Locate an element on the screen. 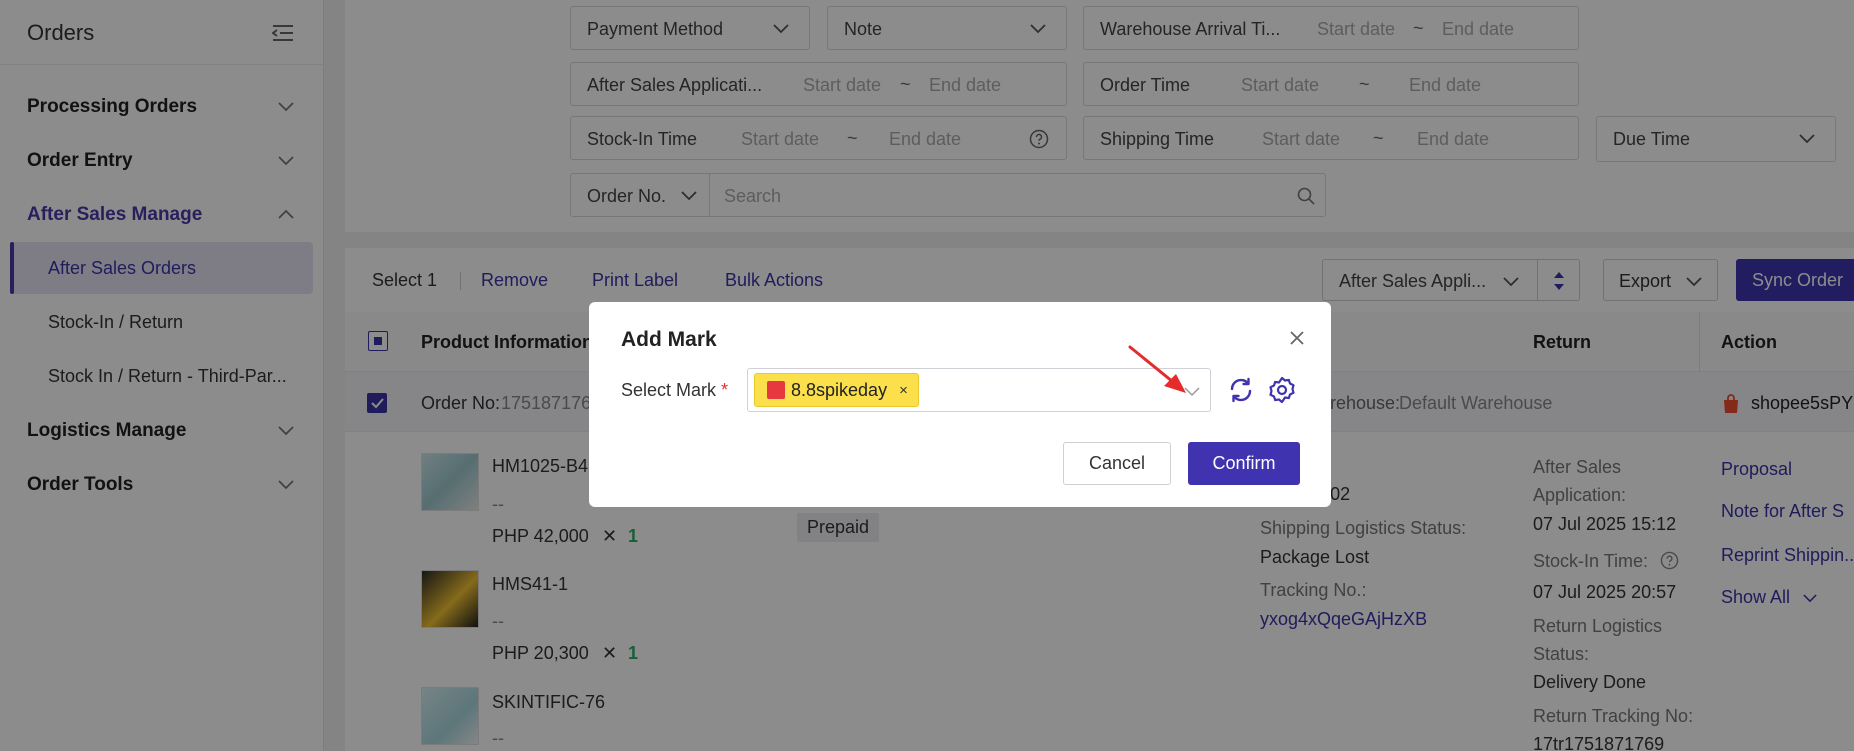  refresh-icon is located at coordinates (1241, 390).